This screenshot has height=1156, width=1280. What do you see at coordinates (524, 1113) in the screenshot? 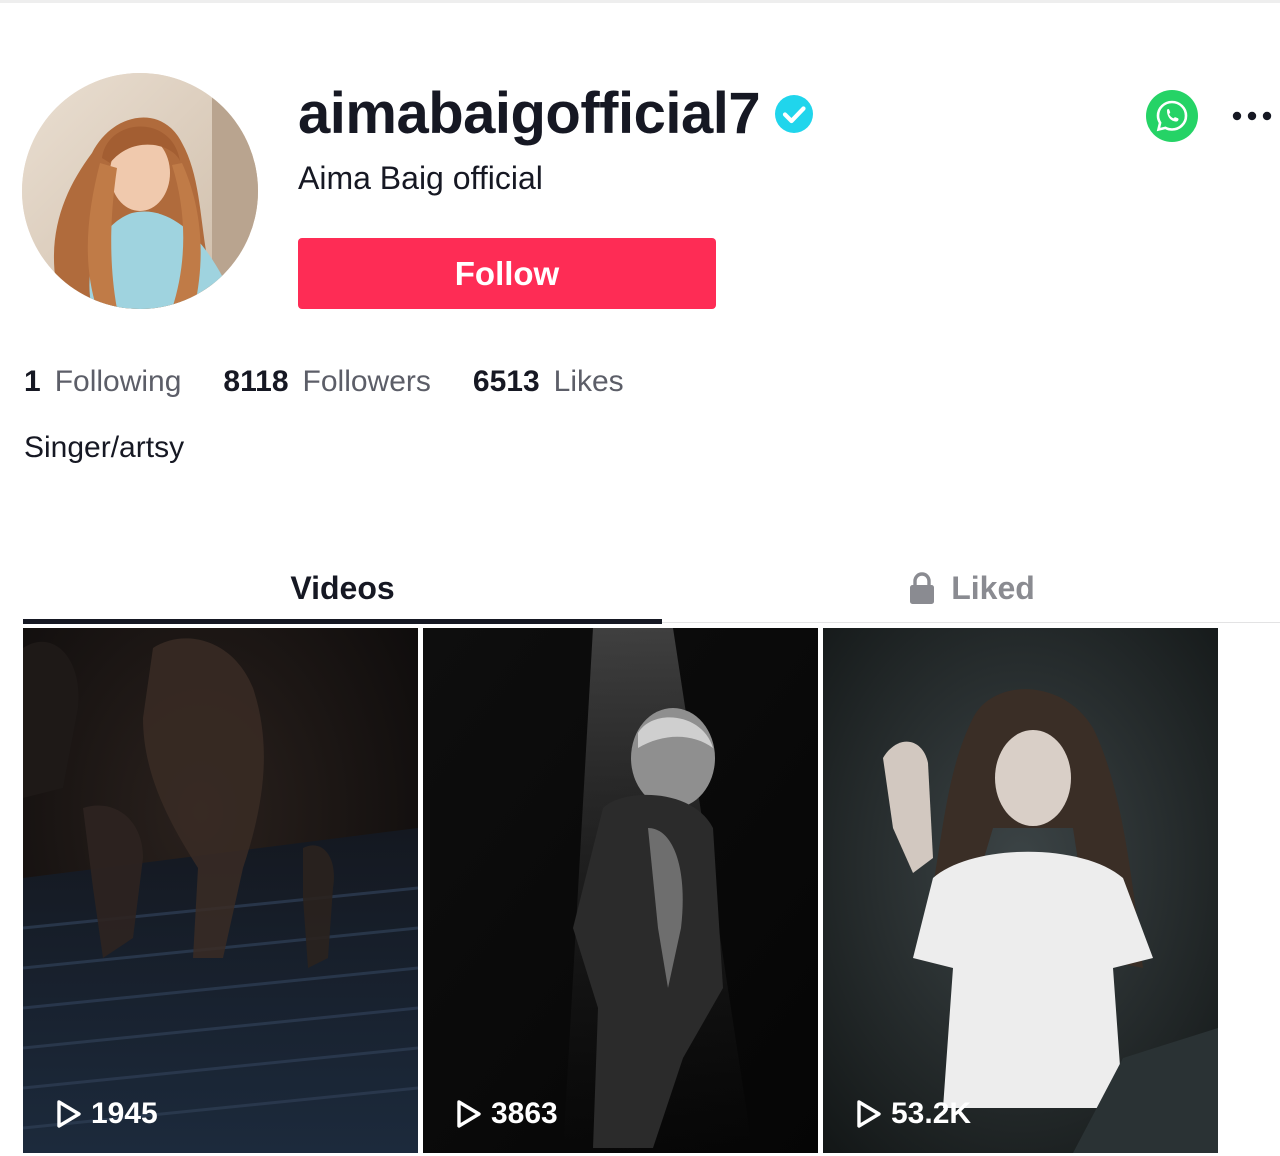
I see `view-count-text: 3863` at bounding box center [524, 1113].